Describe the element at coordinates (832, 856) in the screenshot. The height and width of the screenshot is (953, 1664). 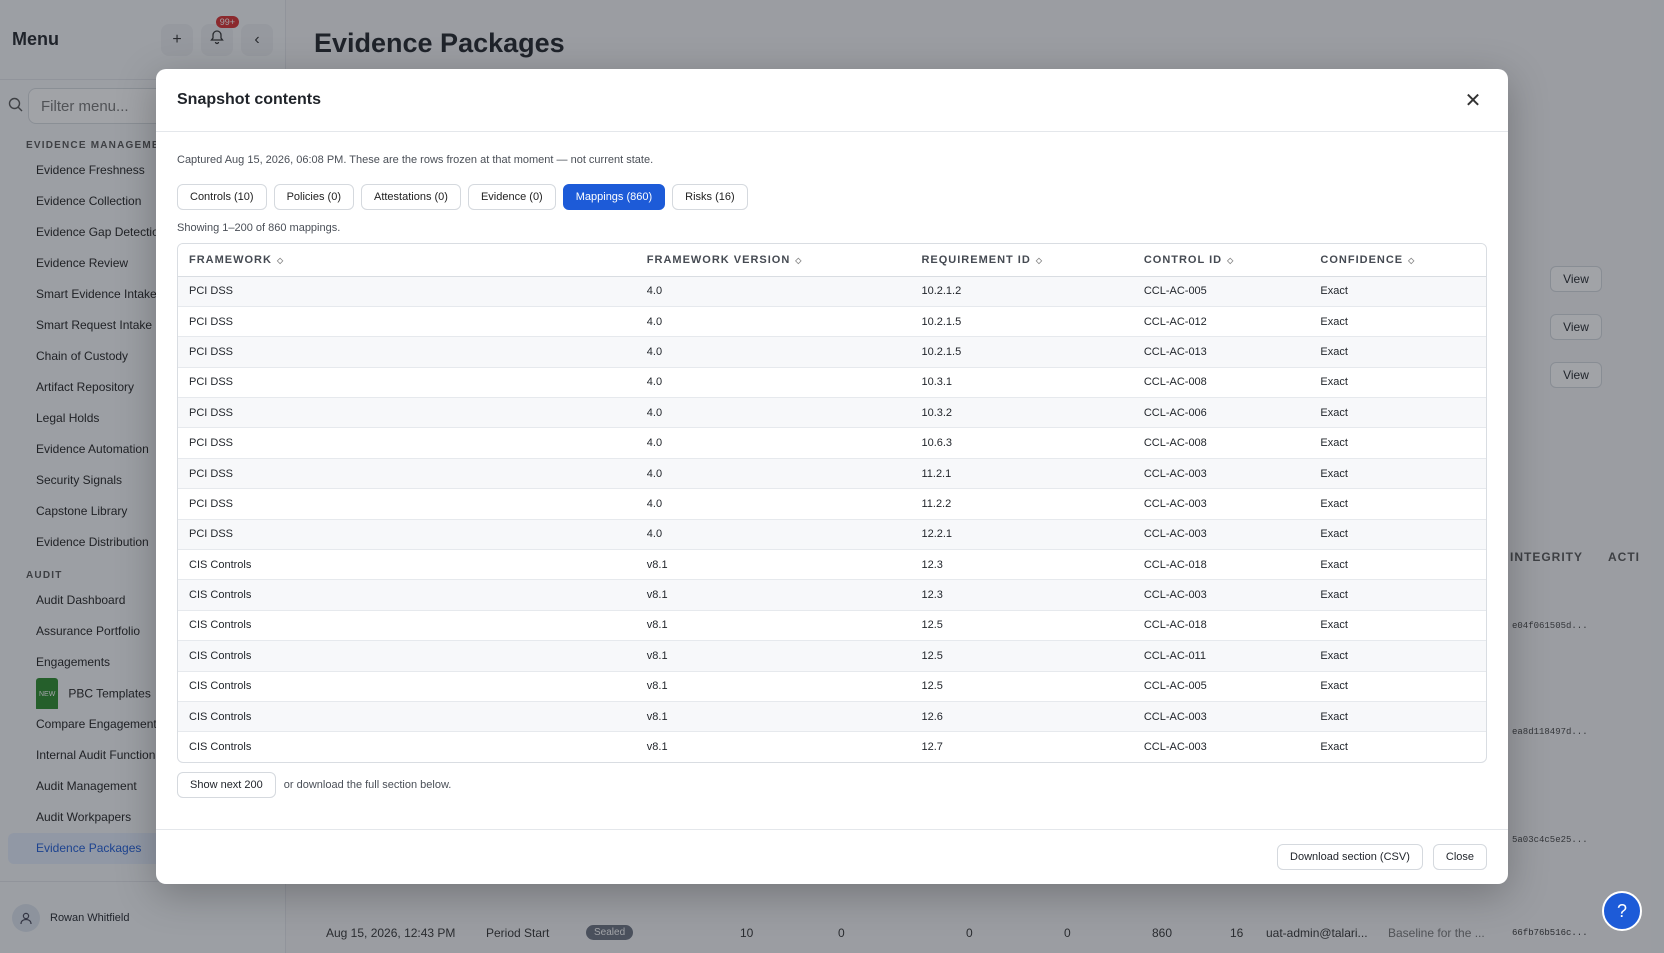
I see `modal-footer: Download section (CSV) Close` at that location.